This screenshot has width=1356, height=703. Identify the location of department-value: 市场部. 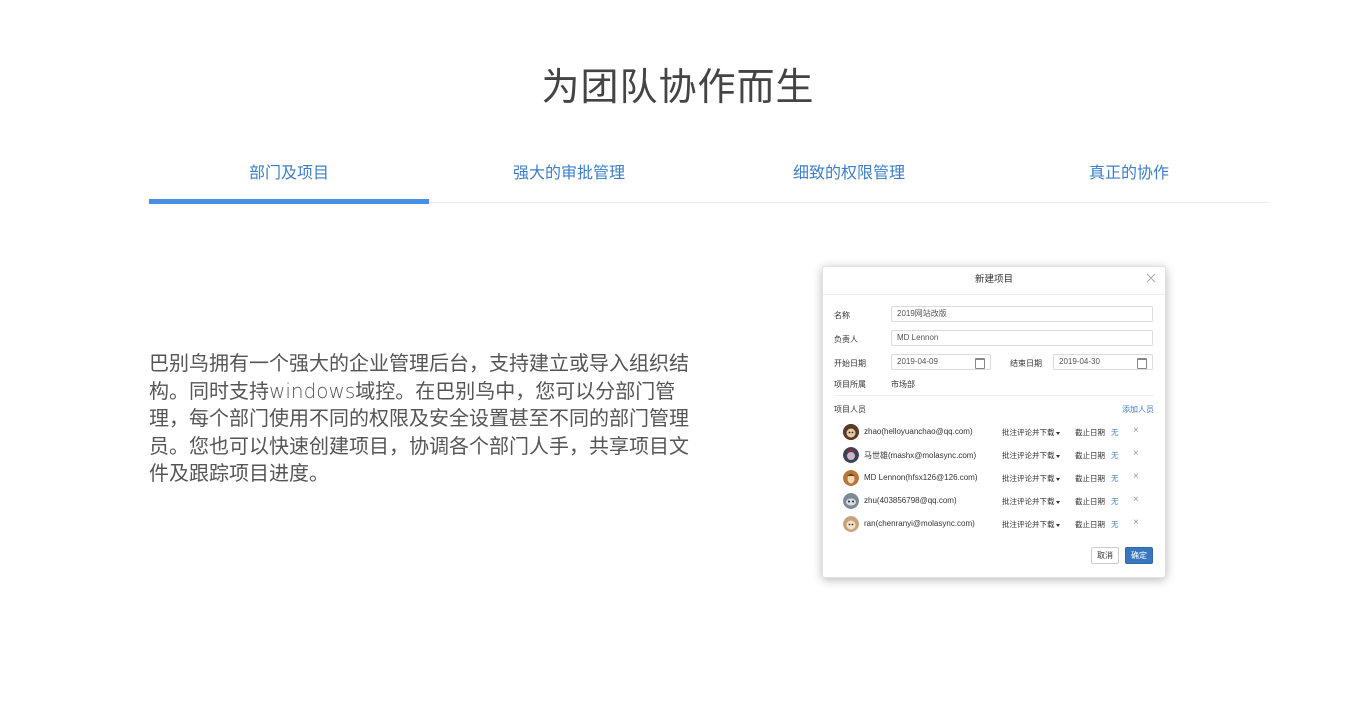
(903, 384).